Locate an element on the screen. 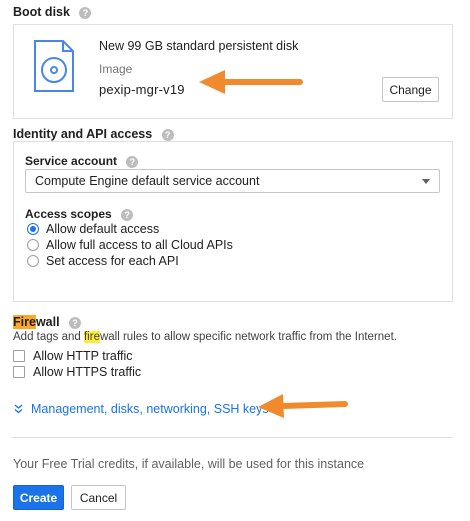  allow-http-option: Allow HTTP traffic is located at coordinates (73, 356).